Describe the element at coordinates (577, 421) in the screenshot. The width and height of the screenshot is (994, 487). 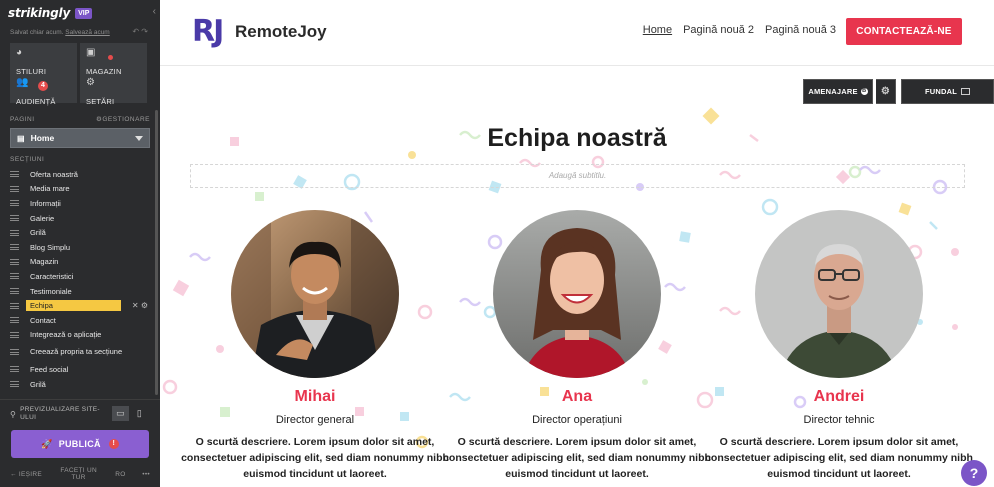
I see `member-role: Director operațiuni` at that location.